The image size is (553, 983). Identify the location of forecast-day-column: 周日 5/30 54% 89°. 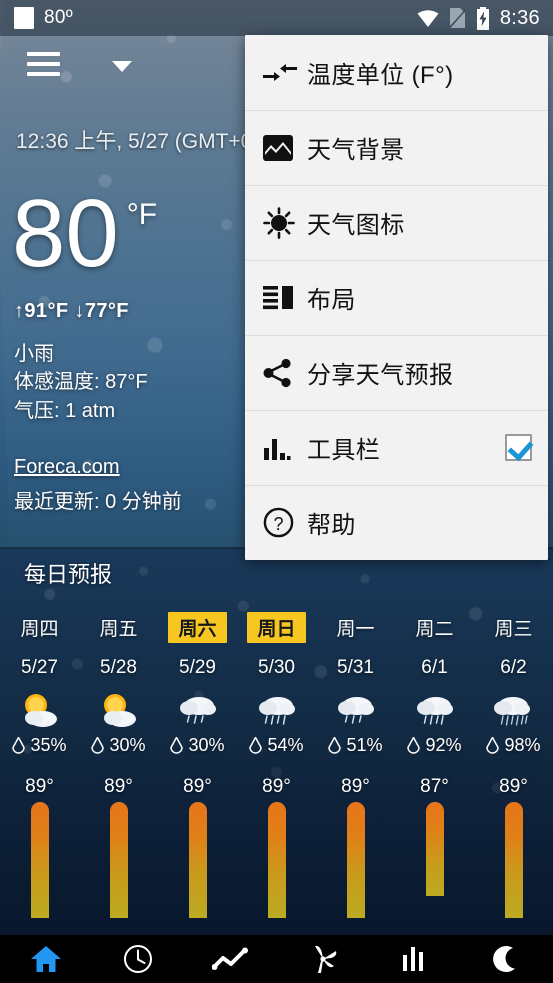
(276, 772).